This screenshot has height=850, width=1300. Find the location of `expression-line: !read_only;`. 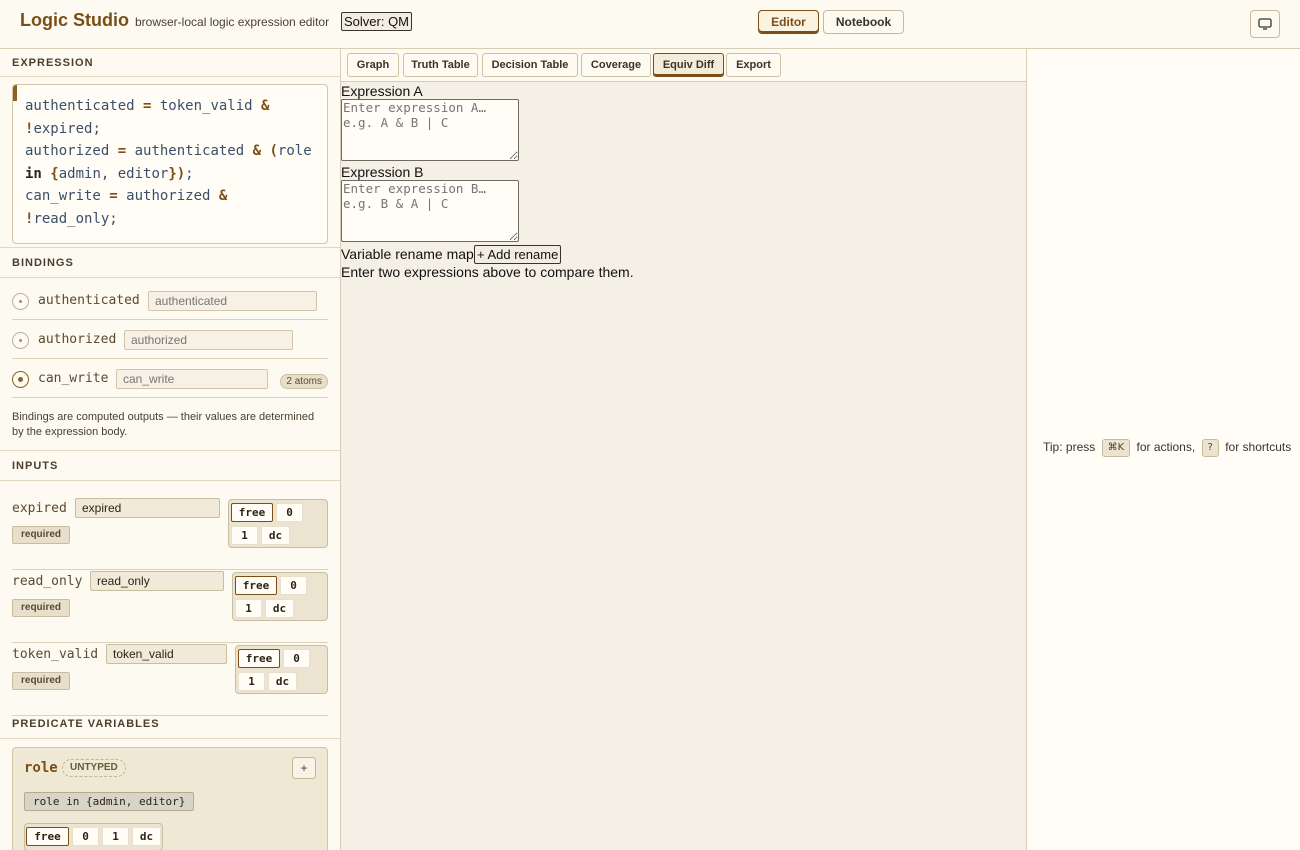

expression-line: !read_only; is located at coordinates (71, 218).